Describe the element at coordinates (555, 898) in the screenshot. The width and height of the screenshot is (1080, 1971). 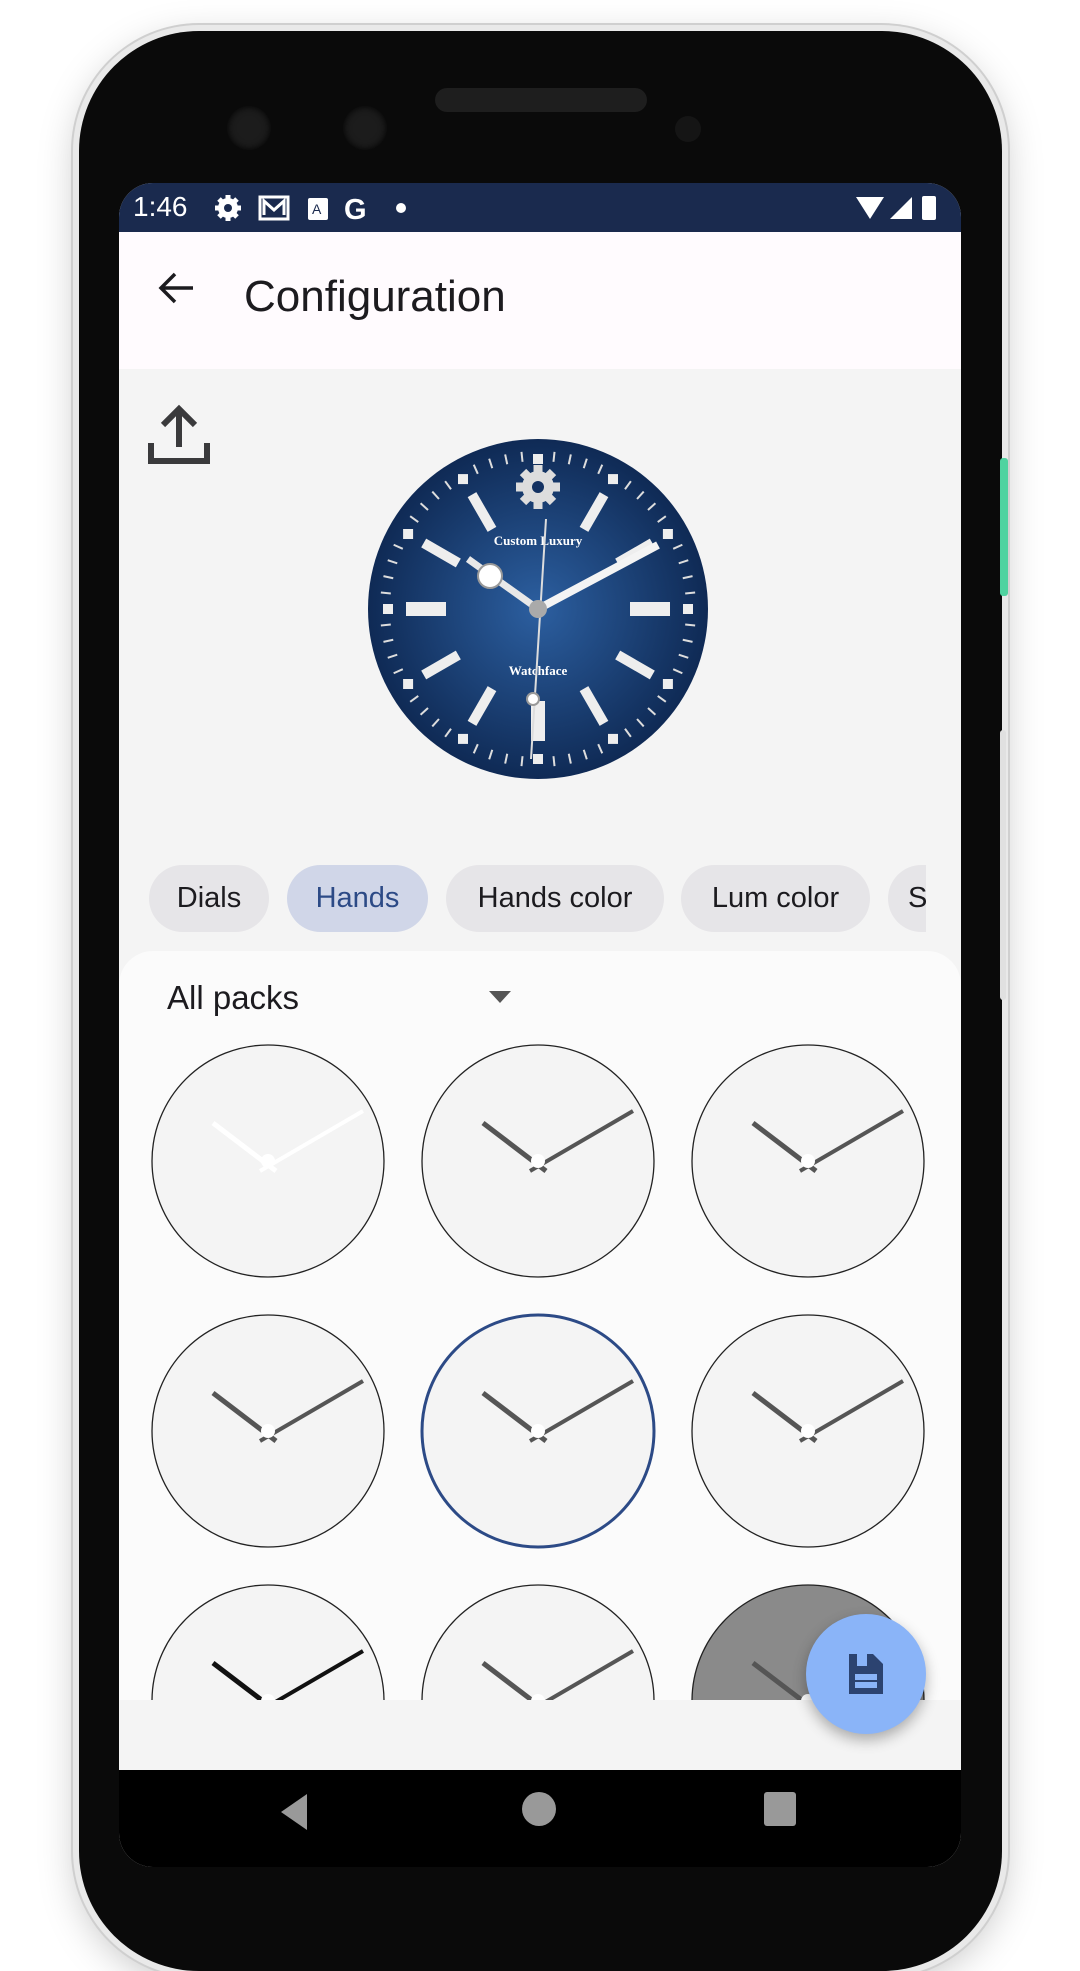
I see `tab-hands-color: Hands color` at that location.